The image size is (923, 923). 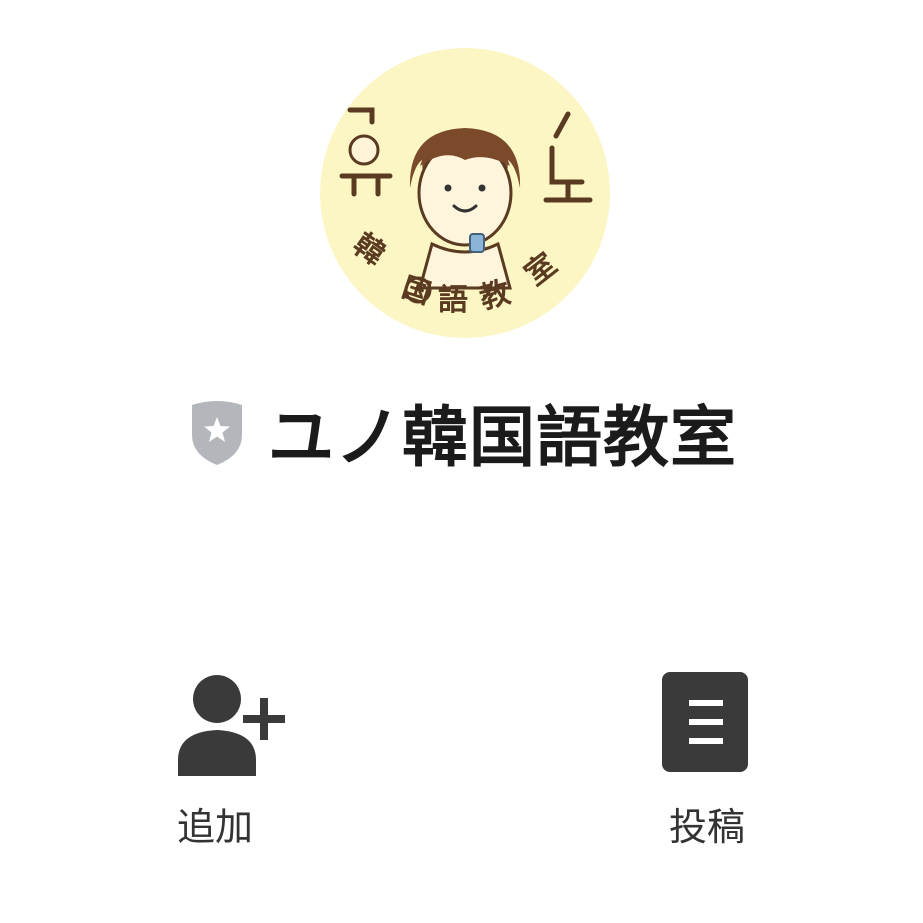 What do you see at coordinates (502, 437) in the screenshot?
I see `account-name: ユノ韓国語教室` at bounding box center [502, 437].